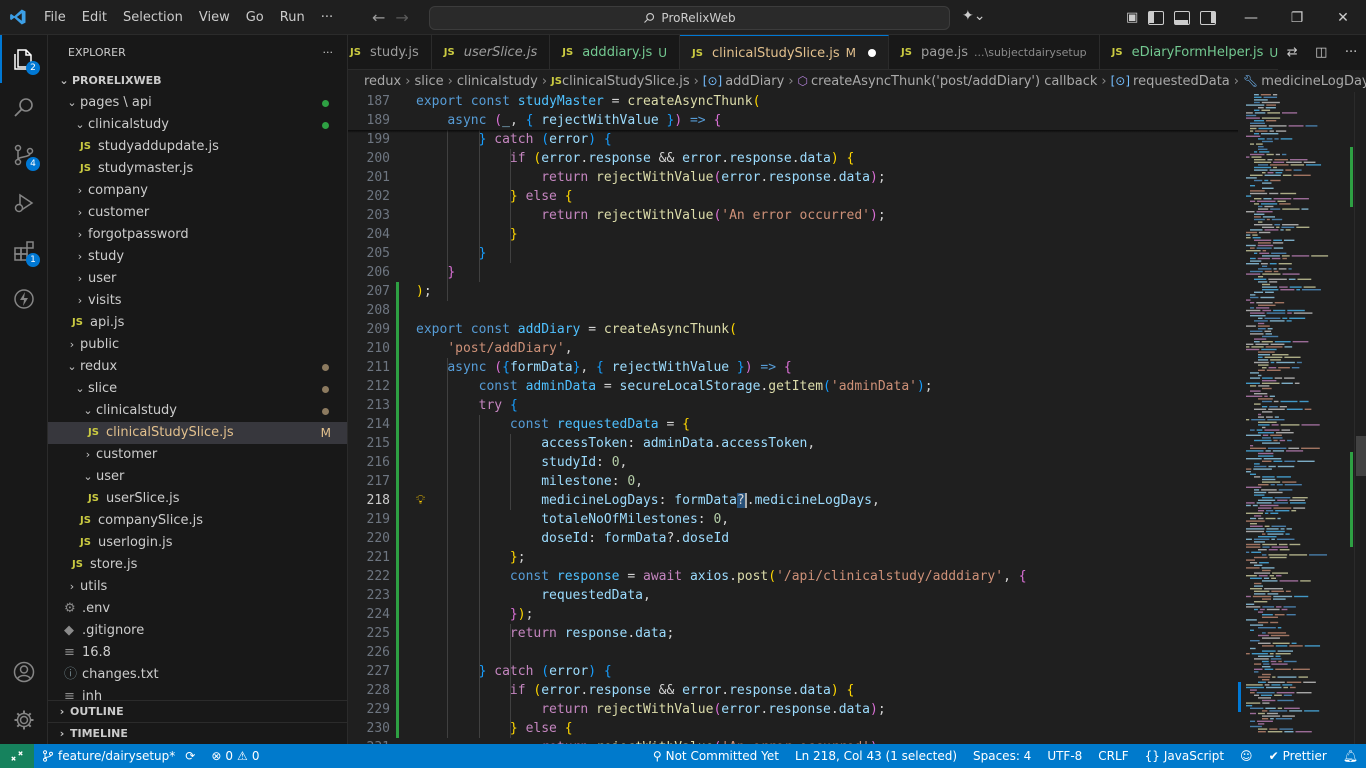  What do you see at coordinates (1360, 418) in the screenshot?
I see `editor-scrollbar` at bounding box center [1360, 418].